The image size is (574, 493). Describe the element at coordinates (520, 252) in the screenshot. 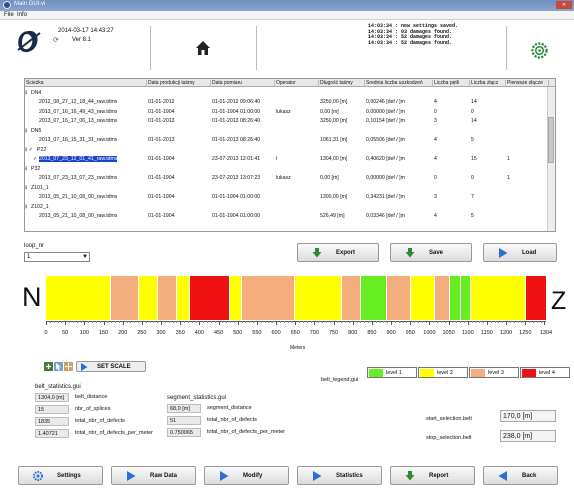

I see `load-button: Load` at that location.